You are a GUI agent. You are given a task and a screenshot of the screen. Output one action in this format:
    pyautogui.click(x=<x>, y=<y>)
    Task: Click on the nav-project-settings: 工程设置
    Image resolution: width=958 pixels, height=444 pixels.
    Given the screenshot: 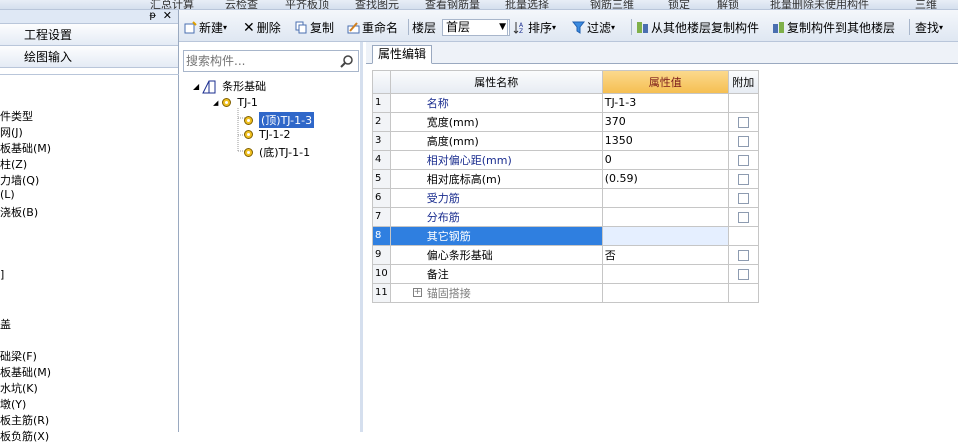 What is the action you would take?
    pyautogui.click(x=89, y=35)
    